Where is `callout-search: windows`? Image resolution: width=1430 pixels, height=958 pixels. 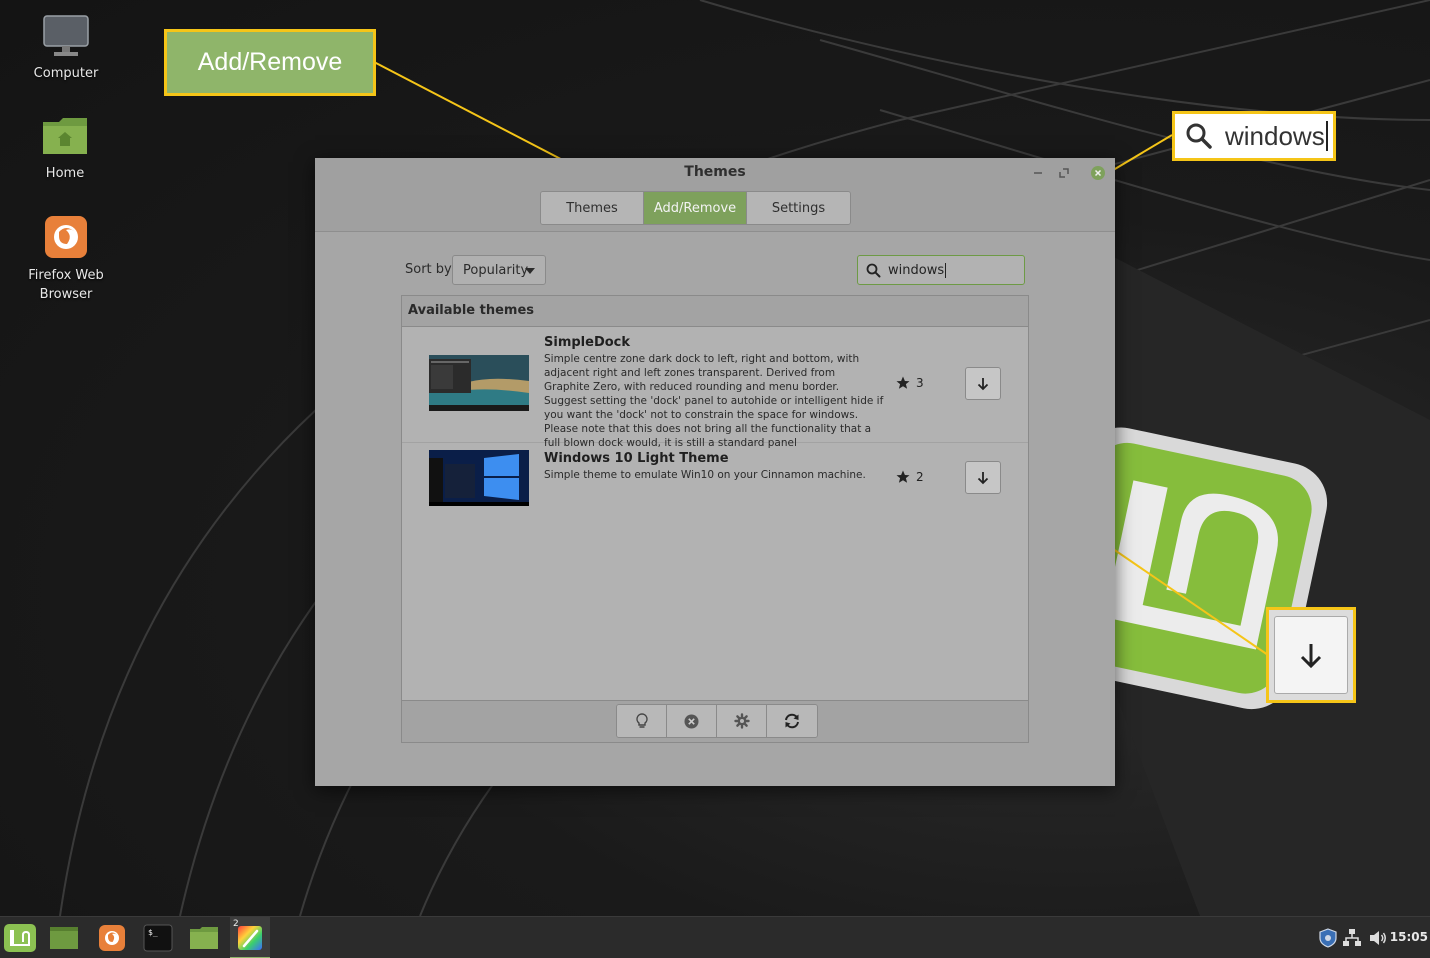 callout-search: windows is located at coordinates (1254, 136).